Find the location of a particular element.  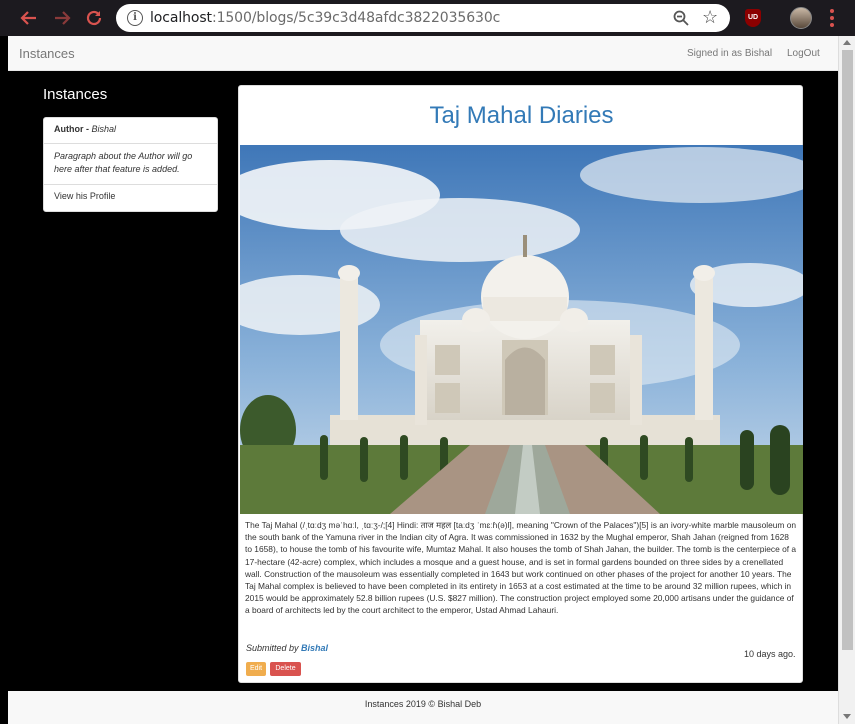

star-icon: ☆ is located at coordinates (710, 17).